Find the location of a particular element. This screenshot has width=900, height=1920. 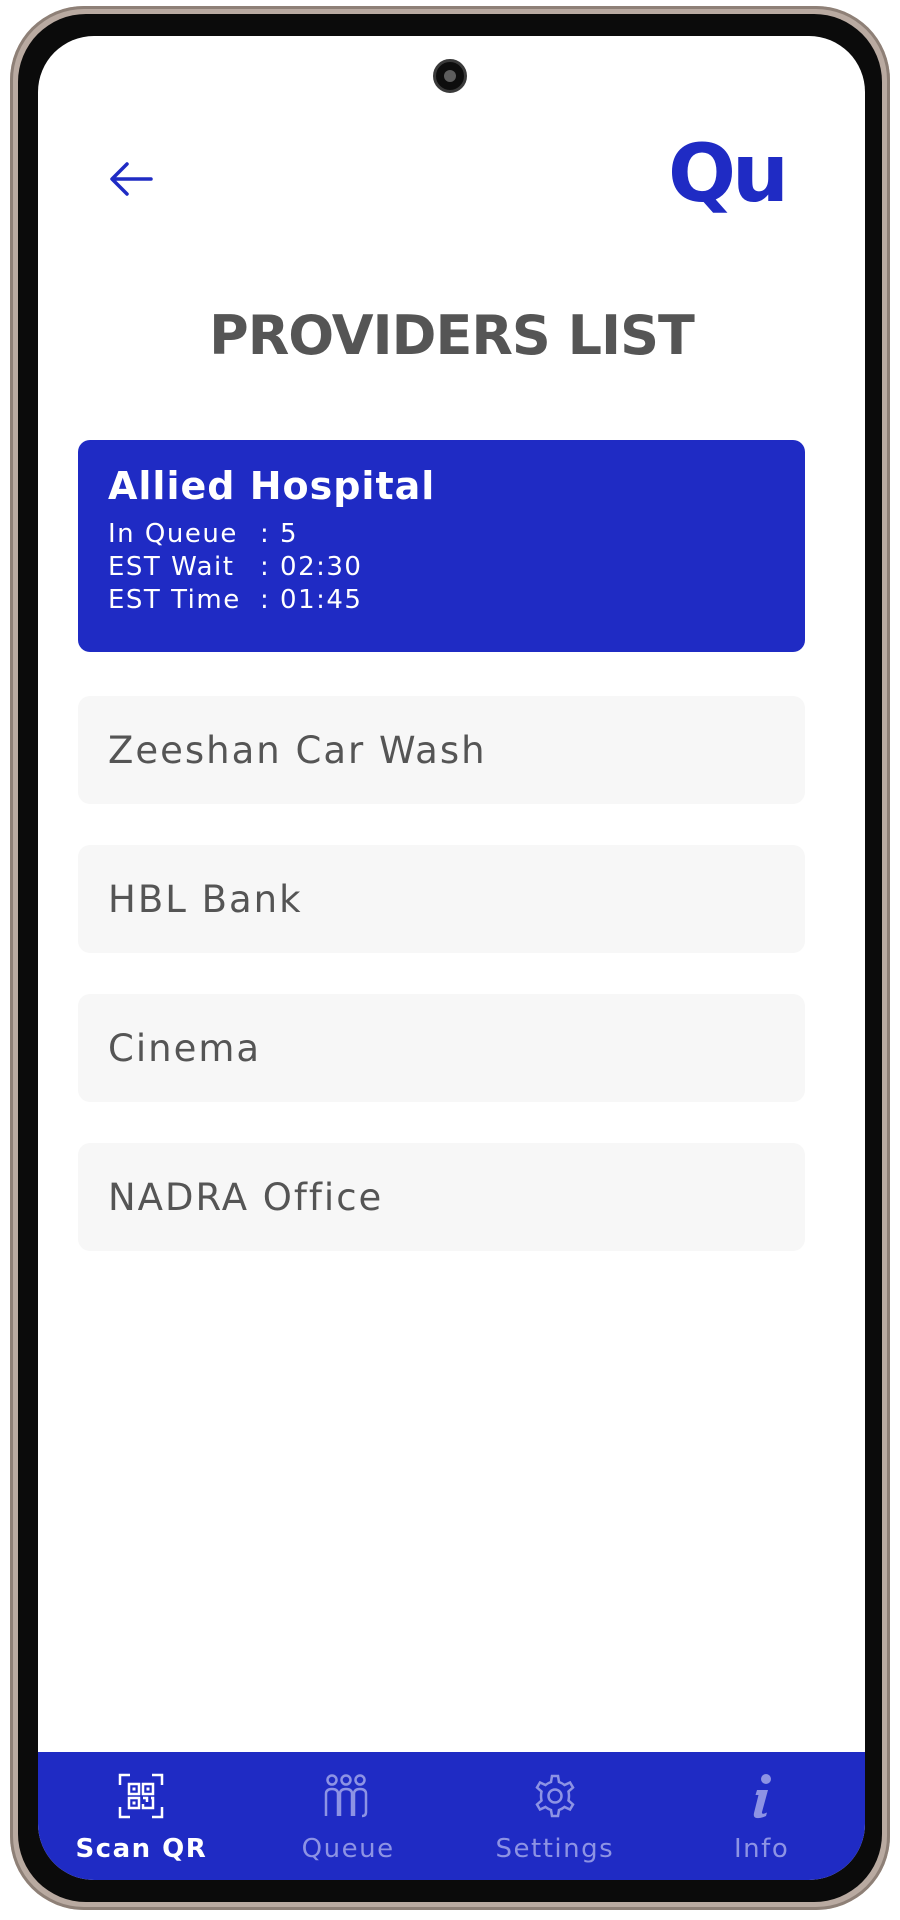

est-time-label: EST Time is located at coordinates (174, 600).